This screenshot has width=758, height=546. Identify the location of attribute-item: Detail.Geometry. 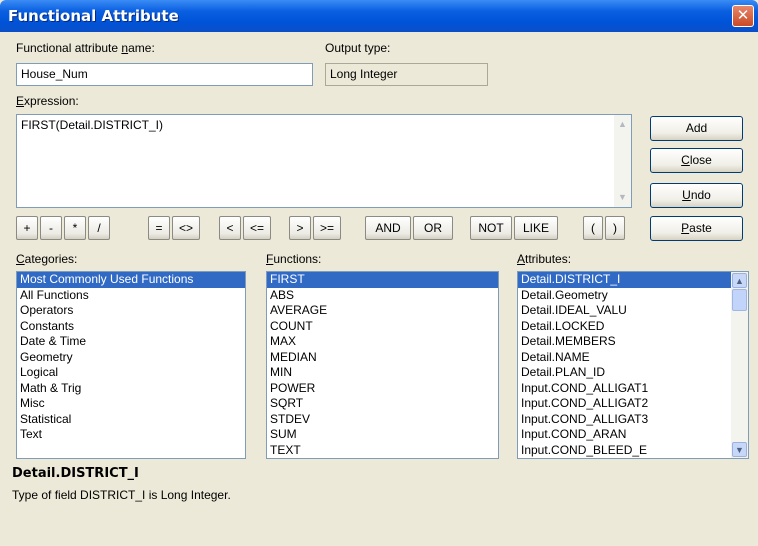
(633, 296).